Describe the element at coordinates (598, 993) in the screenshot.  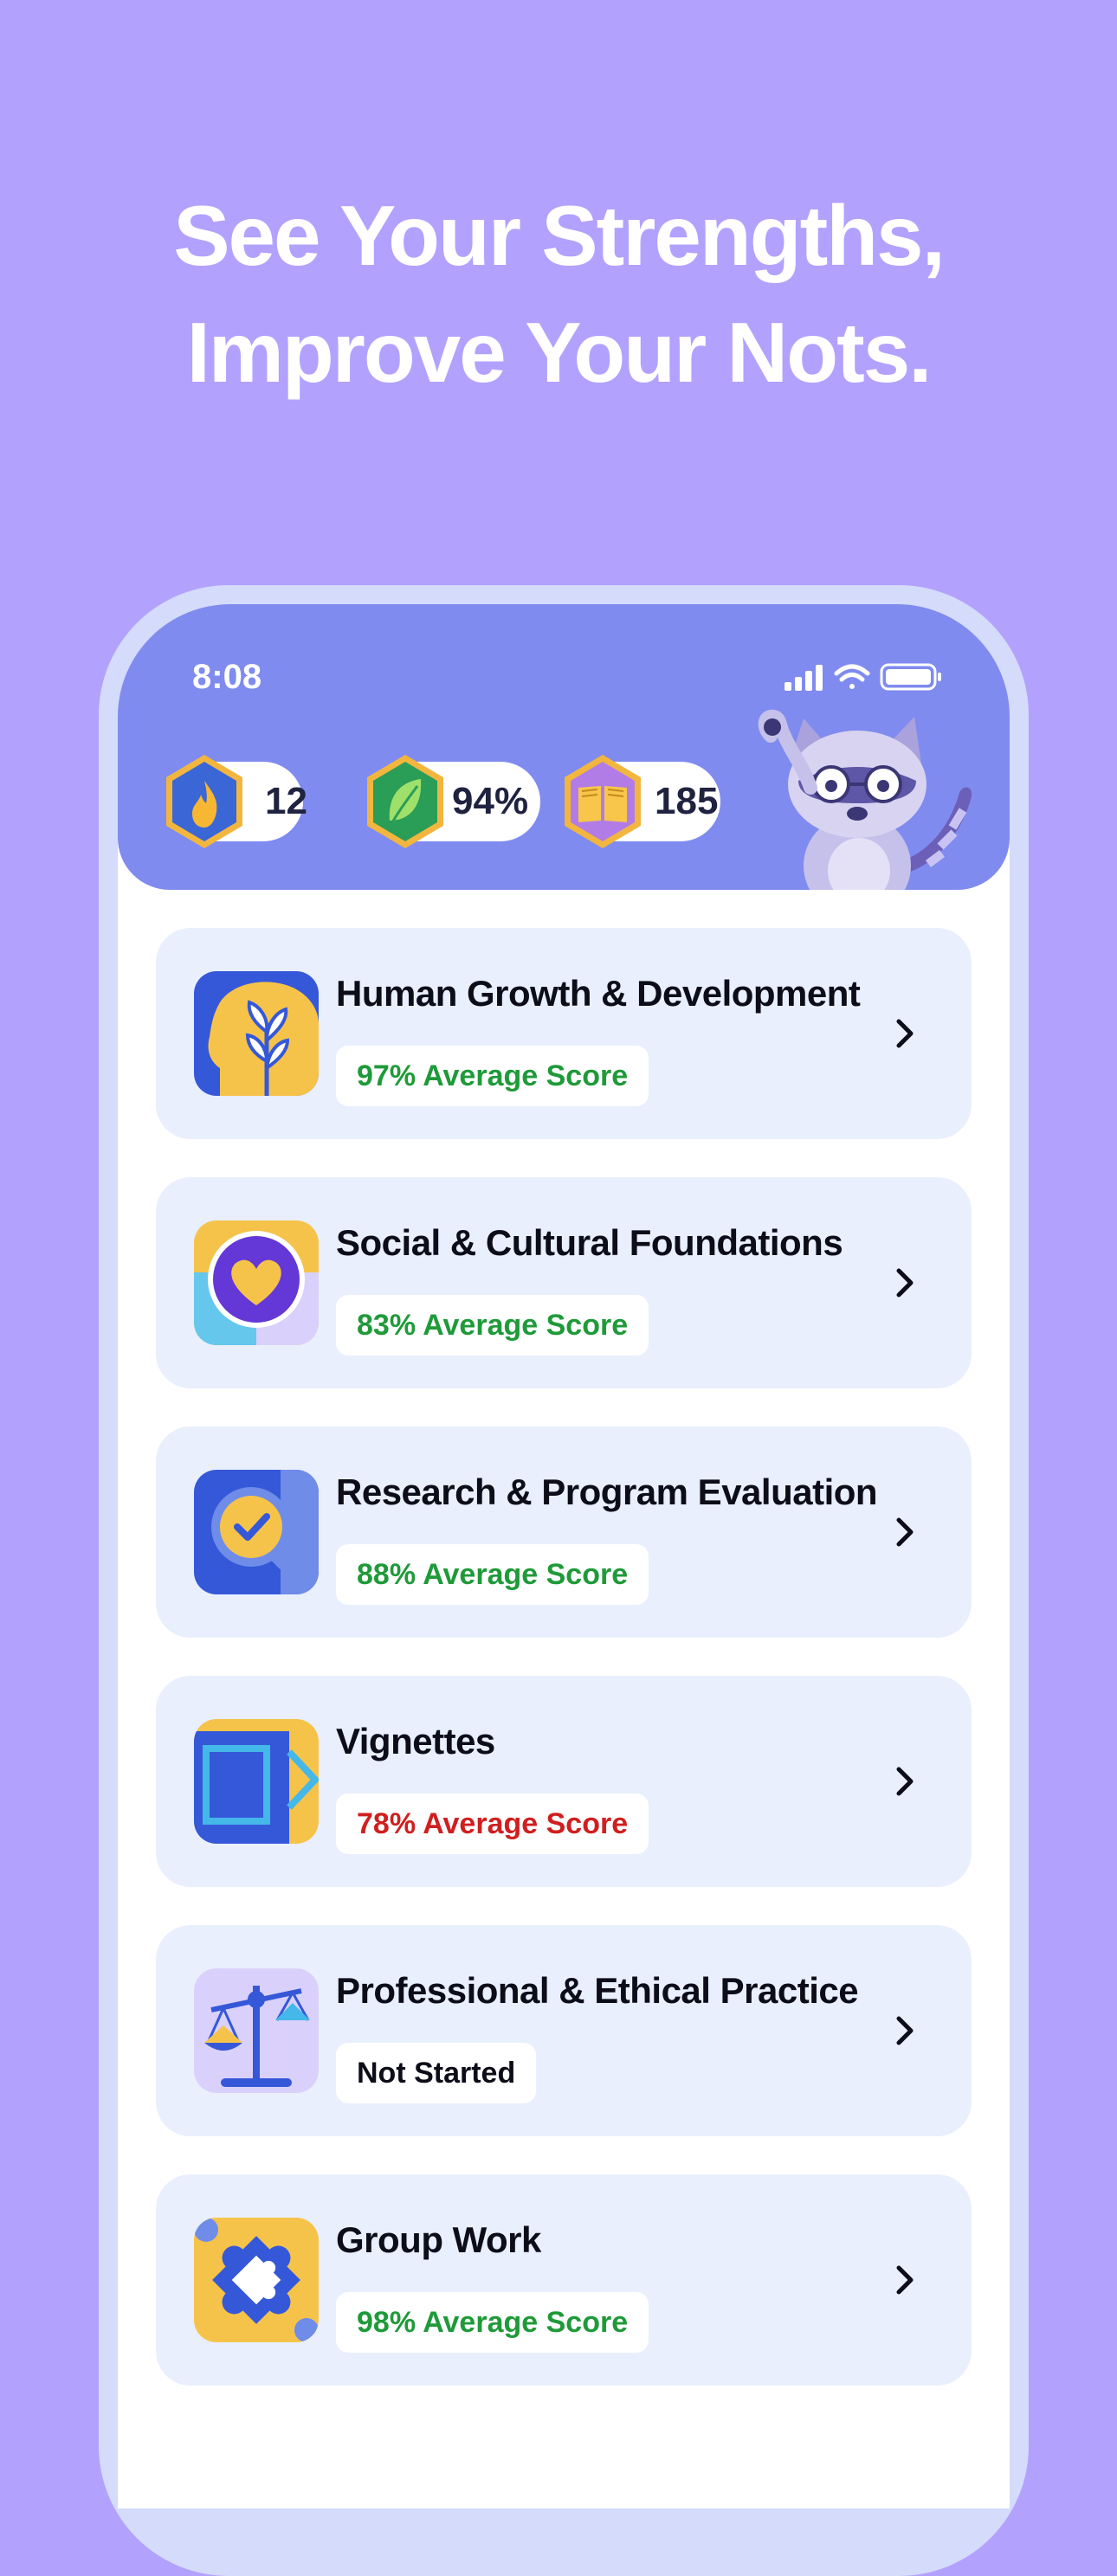
I see `category-title: Human Growth & Development` at that location.